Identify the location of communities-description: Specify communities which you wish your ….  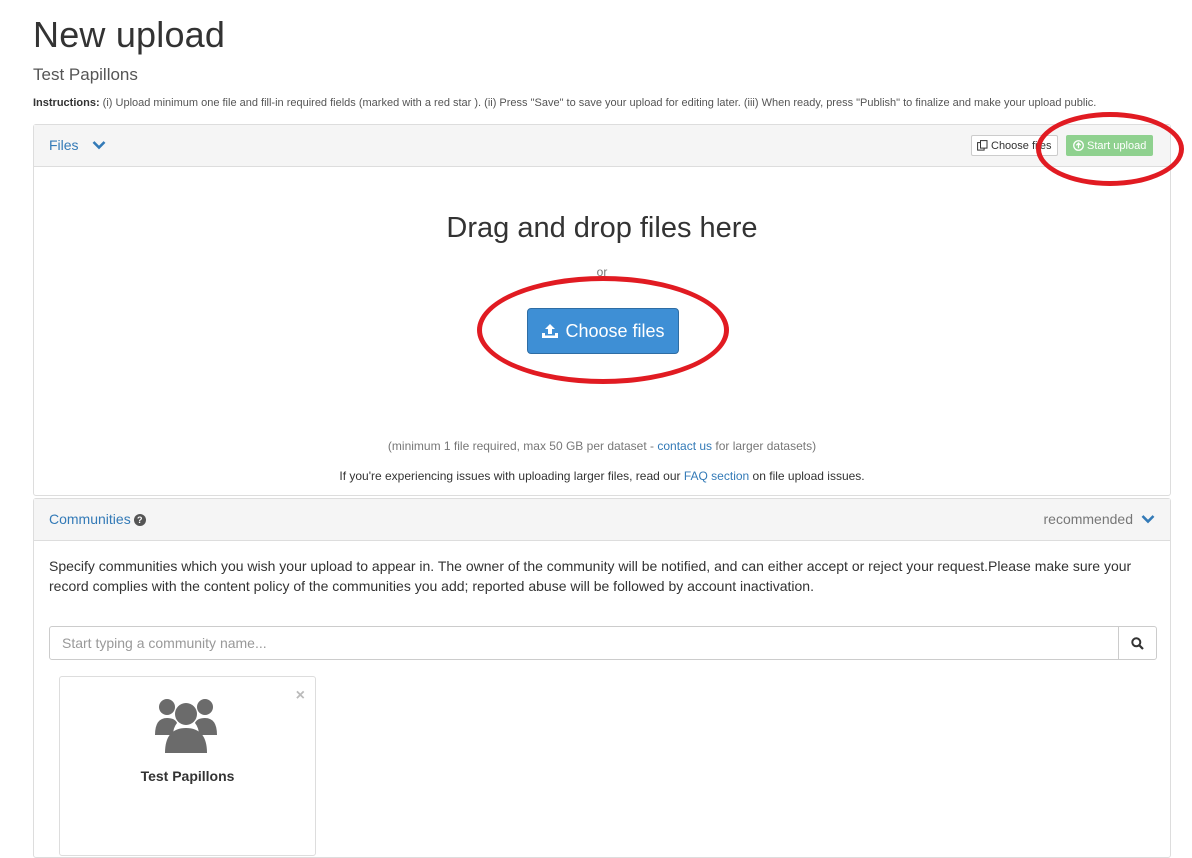
(590, 576).